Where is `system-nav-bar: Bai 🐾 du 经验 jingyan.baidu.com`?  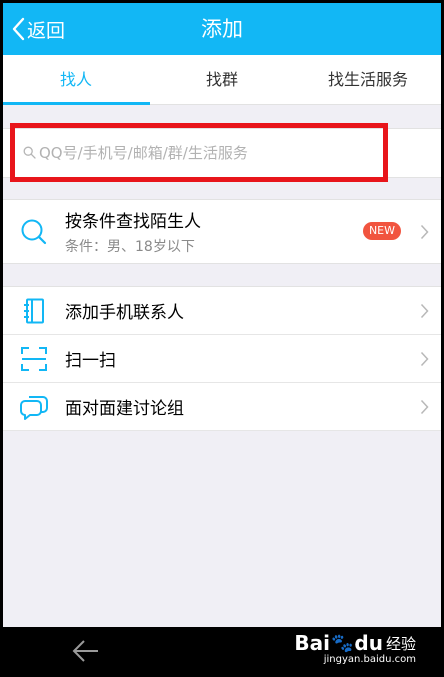 system-nav-bar: Bai 🐾 du 经验 jingyan.baidu.com is located at coordinates (222, 652).